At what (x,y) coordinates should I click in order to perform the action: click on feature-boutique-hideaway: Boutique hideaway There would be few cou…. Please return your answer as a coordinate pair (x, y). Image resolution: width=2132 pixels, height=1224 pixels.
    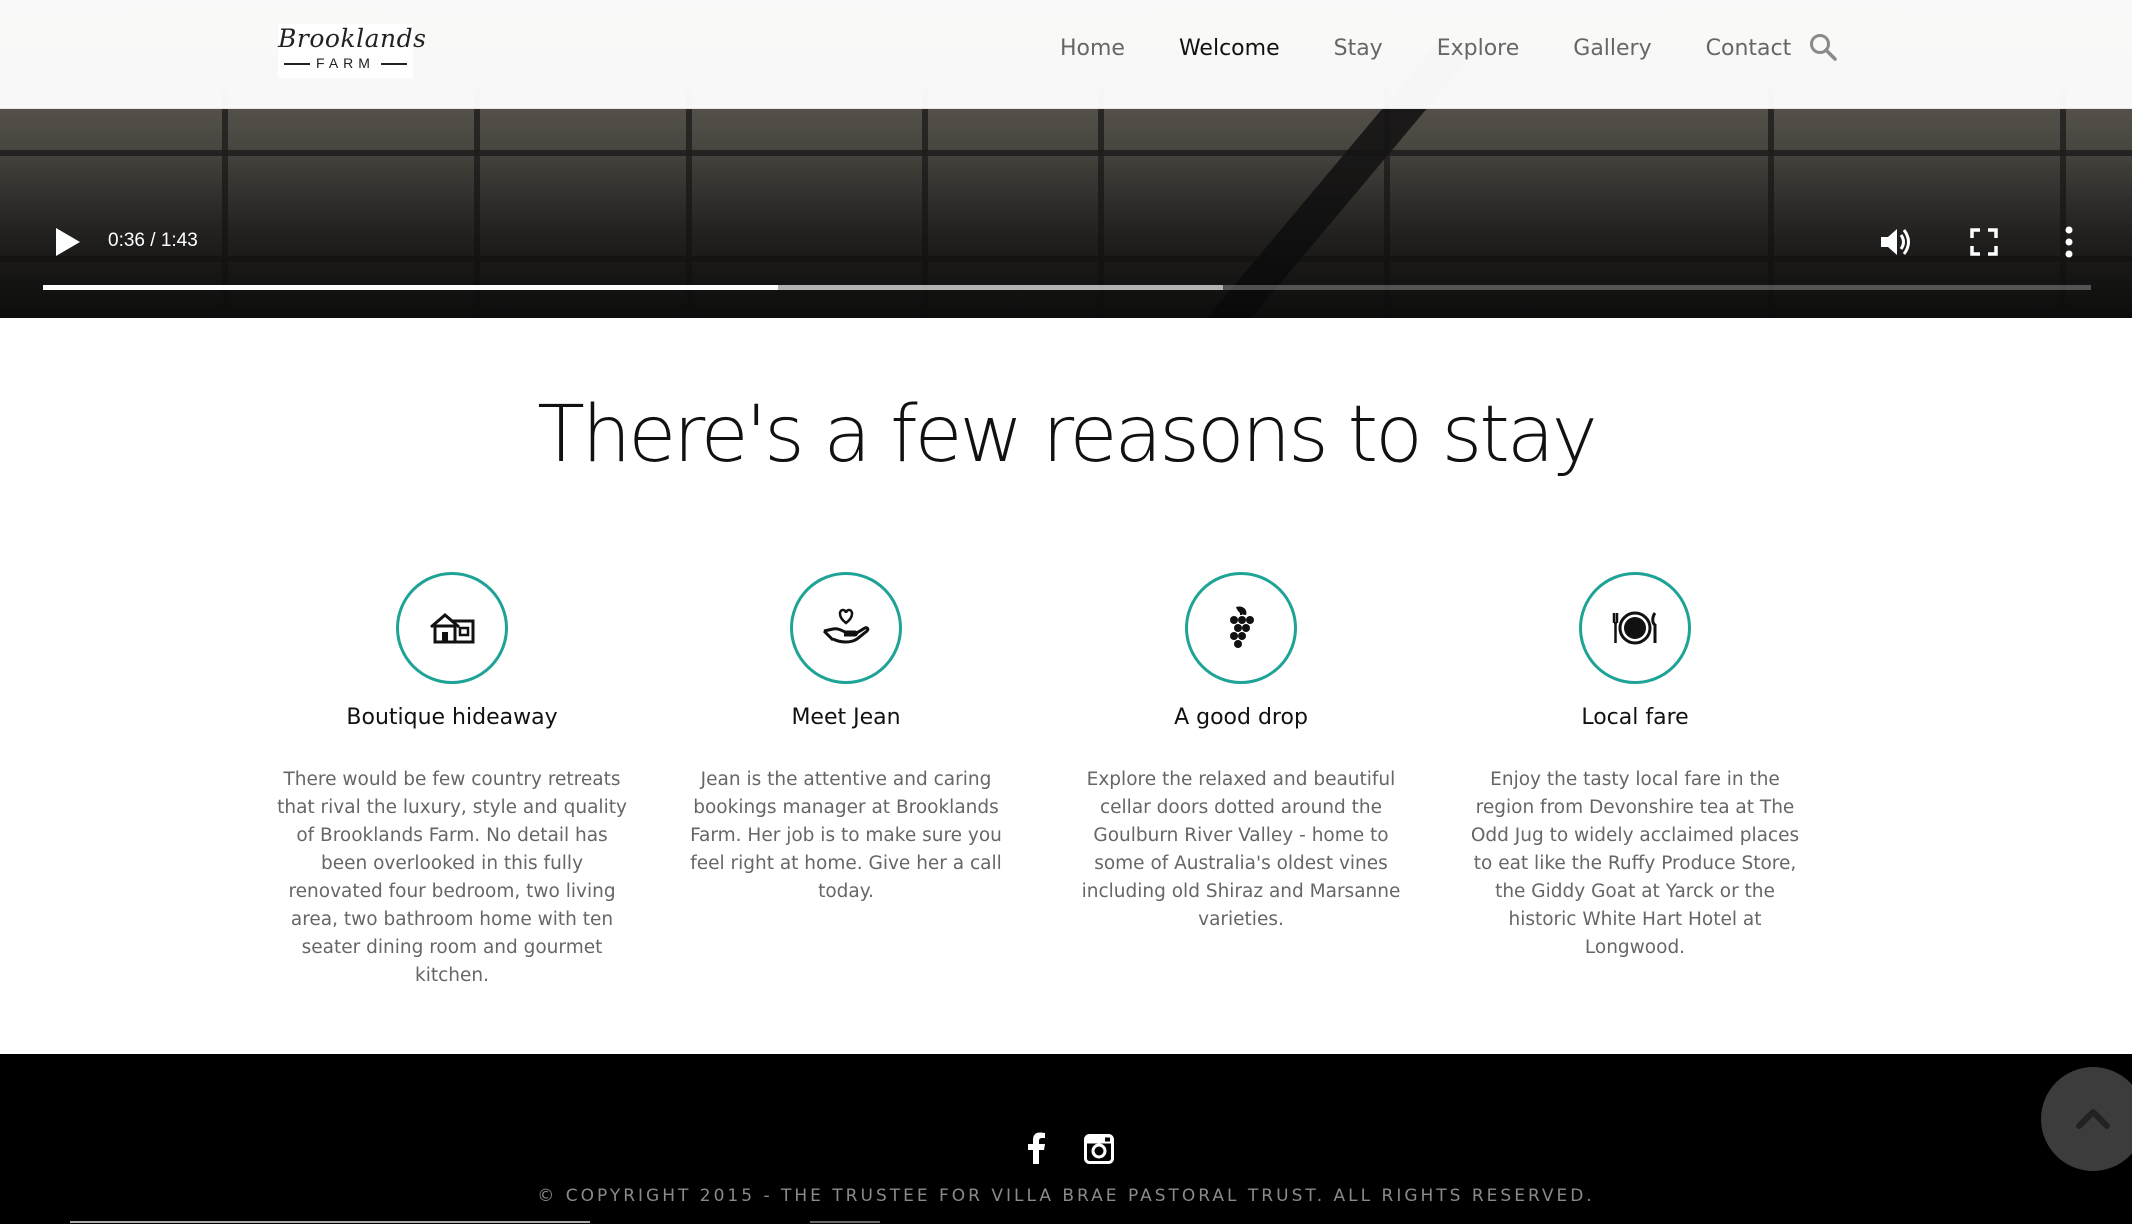
    Looking at the image, I should click on (452, 781).